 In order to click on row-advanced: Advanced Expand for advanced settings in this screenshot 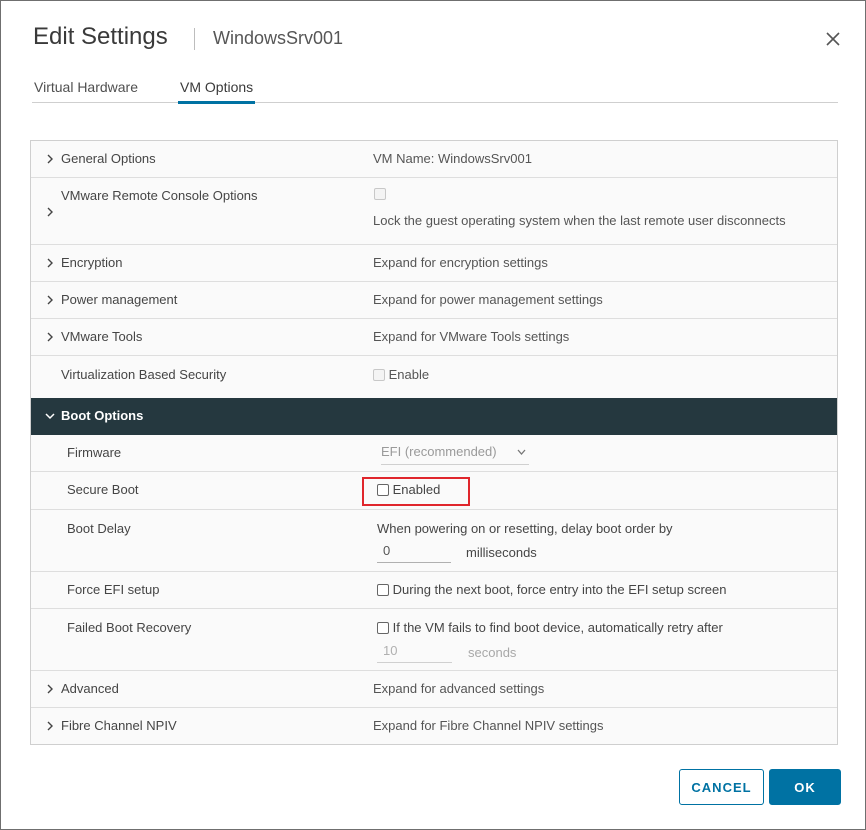, I will do `click(434, 689)`.